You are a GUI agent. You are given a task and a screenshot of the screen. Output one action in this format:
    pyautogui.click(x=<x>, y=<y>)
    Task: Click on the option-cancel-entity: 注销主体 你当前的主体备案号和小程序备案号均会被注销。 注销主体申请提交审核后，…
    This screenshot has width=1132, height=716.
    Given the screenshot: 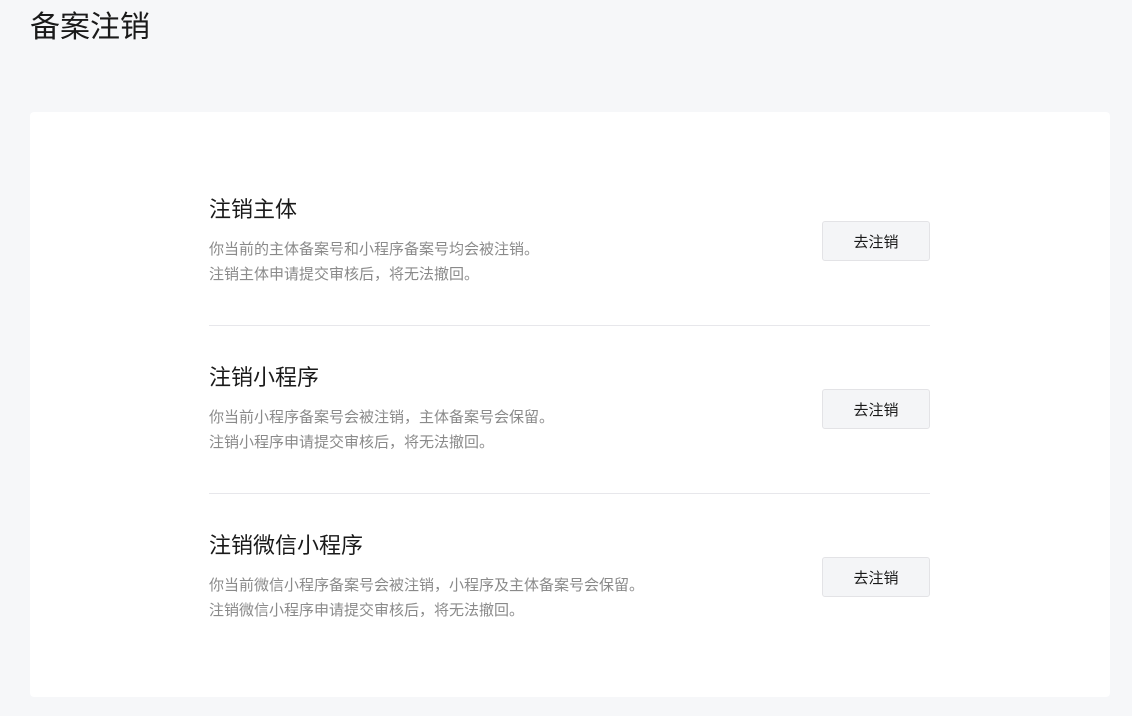 What is the action you would take?
    pyautogui.click(x=569, y=255)
    